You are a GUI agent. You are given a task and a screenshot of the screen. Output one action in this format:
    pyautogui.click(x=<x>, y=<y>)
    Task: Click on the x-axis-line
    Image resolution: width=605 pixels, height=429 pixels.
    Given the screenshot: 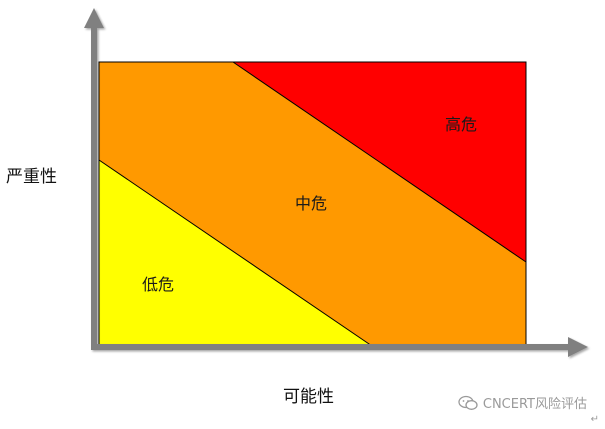 What is the action you would take?
    pyautogui.click(x=331, y=347)
    